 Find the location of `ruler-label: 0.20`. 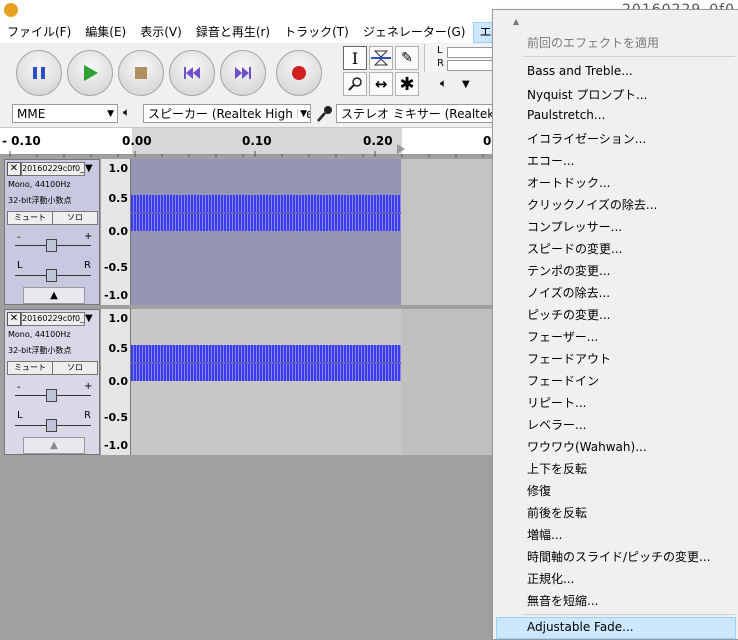

ruler-label: 0.20 is located at coordinates (378, 141).